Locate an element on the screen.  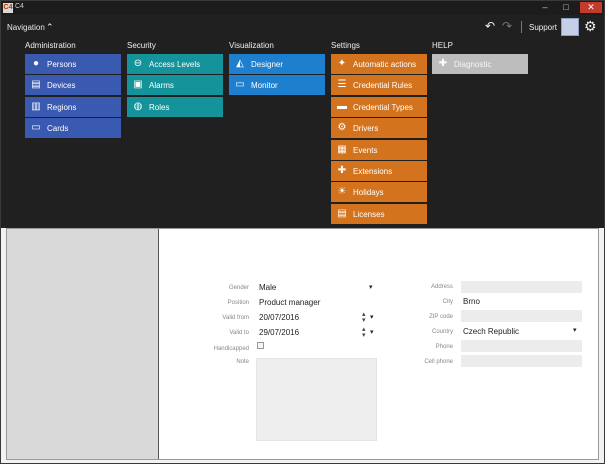
zip-code-field is located at coordinates (521, 316).